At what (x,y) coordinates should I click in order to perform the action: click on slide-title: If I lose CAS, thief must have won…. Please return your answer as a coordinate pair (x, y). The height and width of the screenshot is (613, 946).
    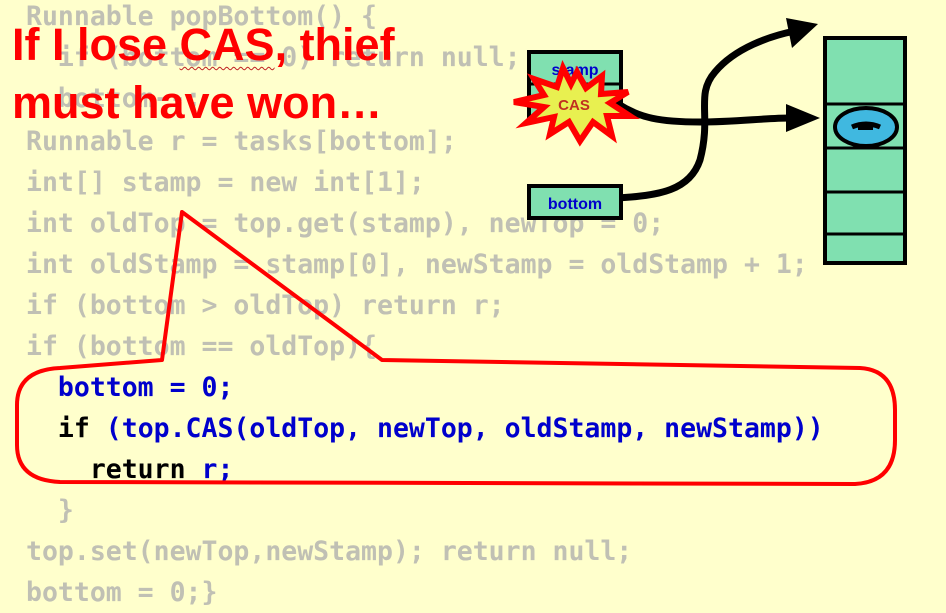
    Looking at the image, I should click on (203, 74).